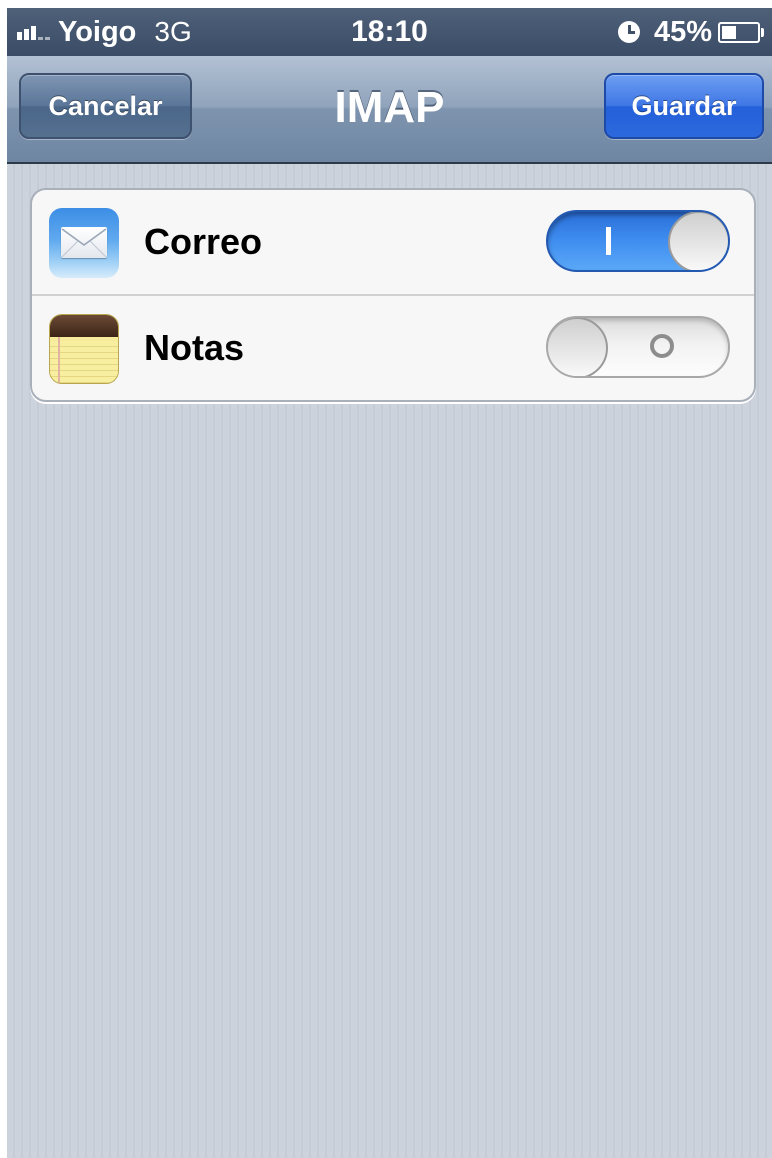 This screenshot has height=1158, width=772. I want to click on mail-app-icon, so click(84, 243).